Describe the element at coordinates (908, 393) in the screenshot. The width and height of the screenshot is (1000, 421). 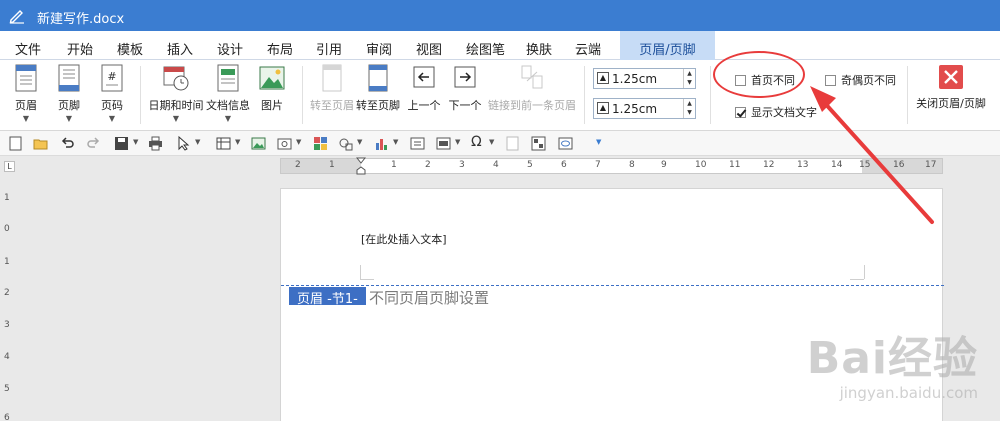
I see `watermark-url: jingyan.baidu.com` at that location.